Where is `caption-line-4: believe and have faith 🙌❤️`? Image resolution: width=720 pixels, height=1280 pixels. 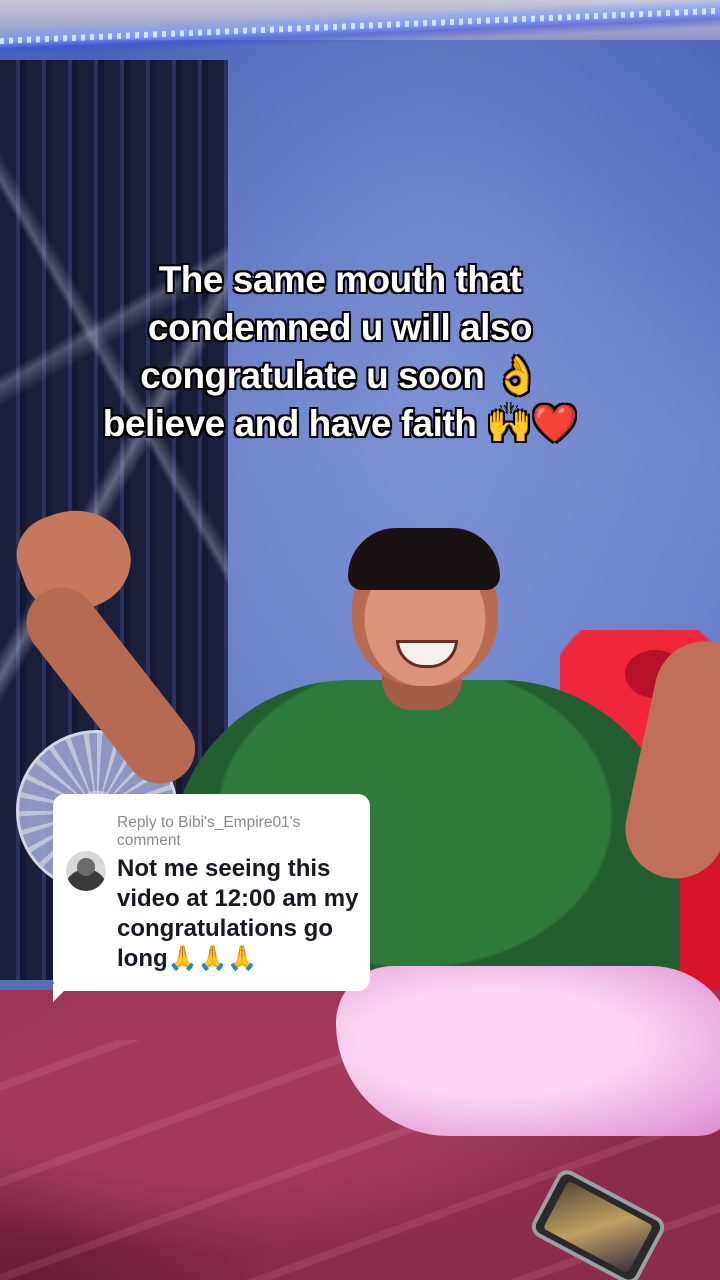 caption-line-4: believe and have faith 🙌❤️ is located at coordinates (340, 423).